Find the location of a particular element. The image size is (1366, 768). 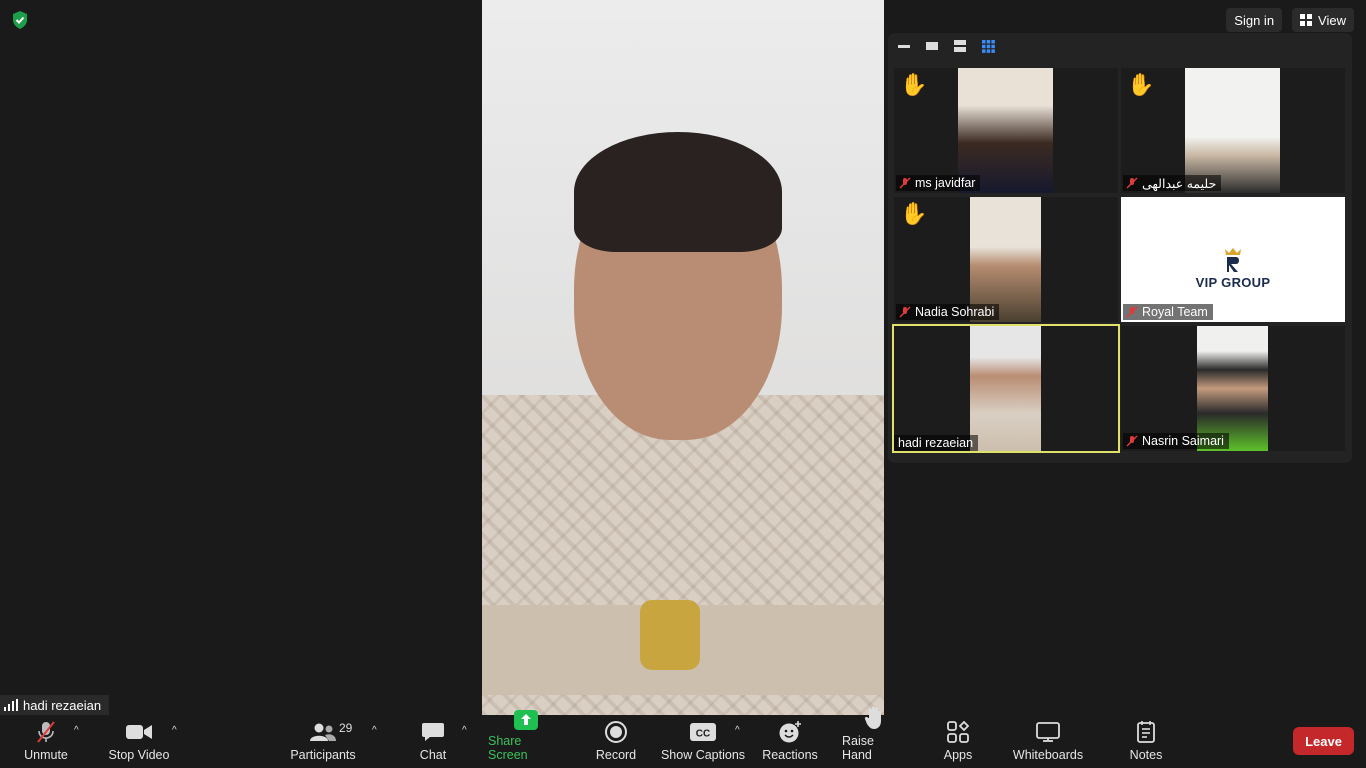

raise-hand-button: Raise Hand is located at coordinates (874, 737).